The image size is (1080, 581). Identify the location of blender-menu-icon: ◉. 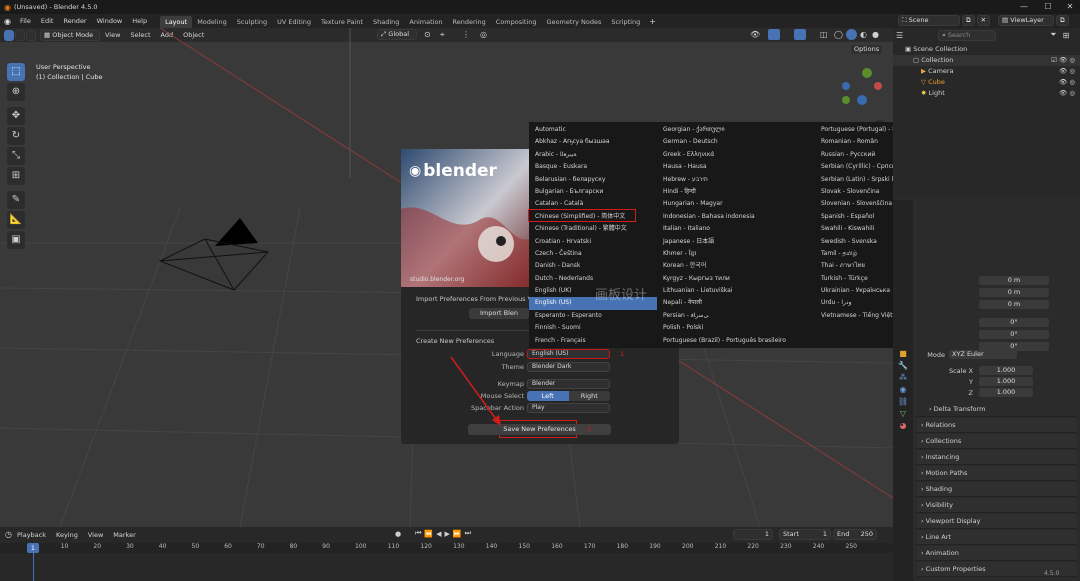
(7, 21).